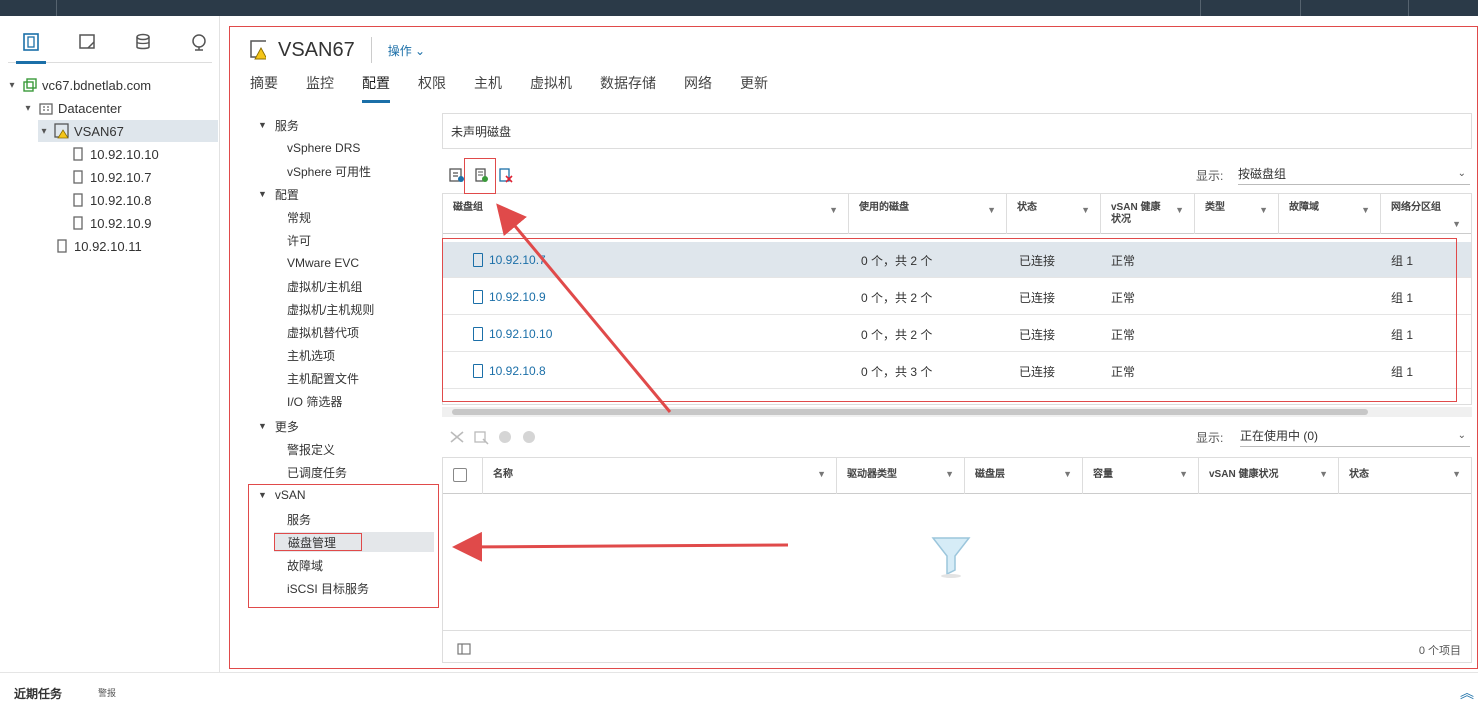 This screenshot has height=705, width=1478. I want to click on subnav-item-host-options: 主机选项, so click(311, 355).